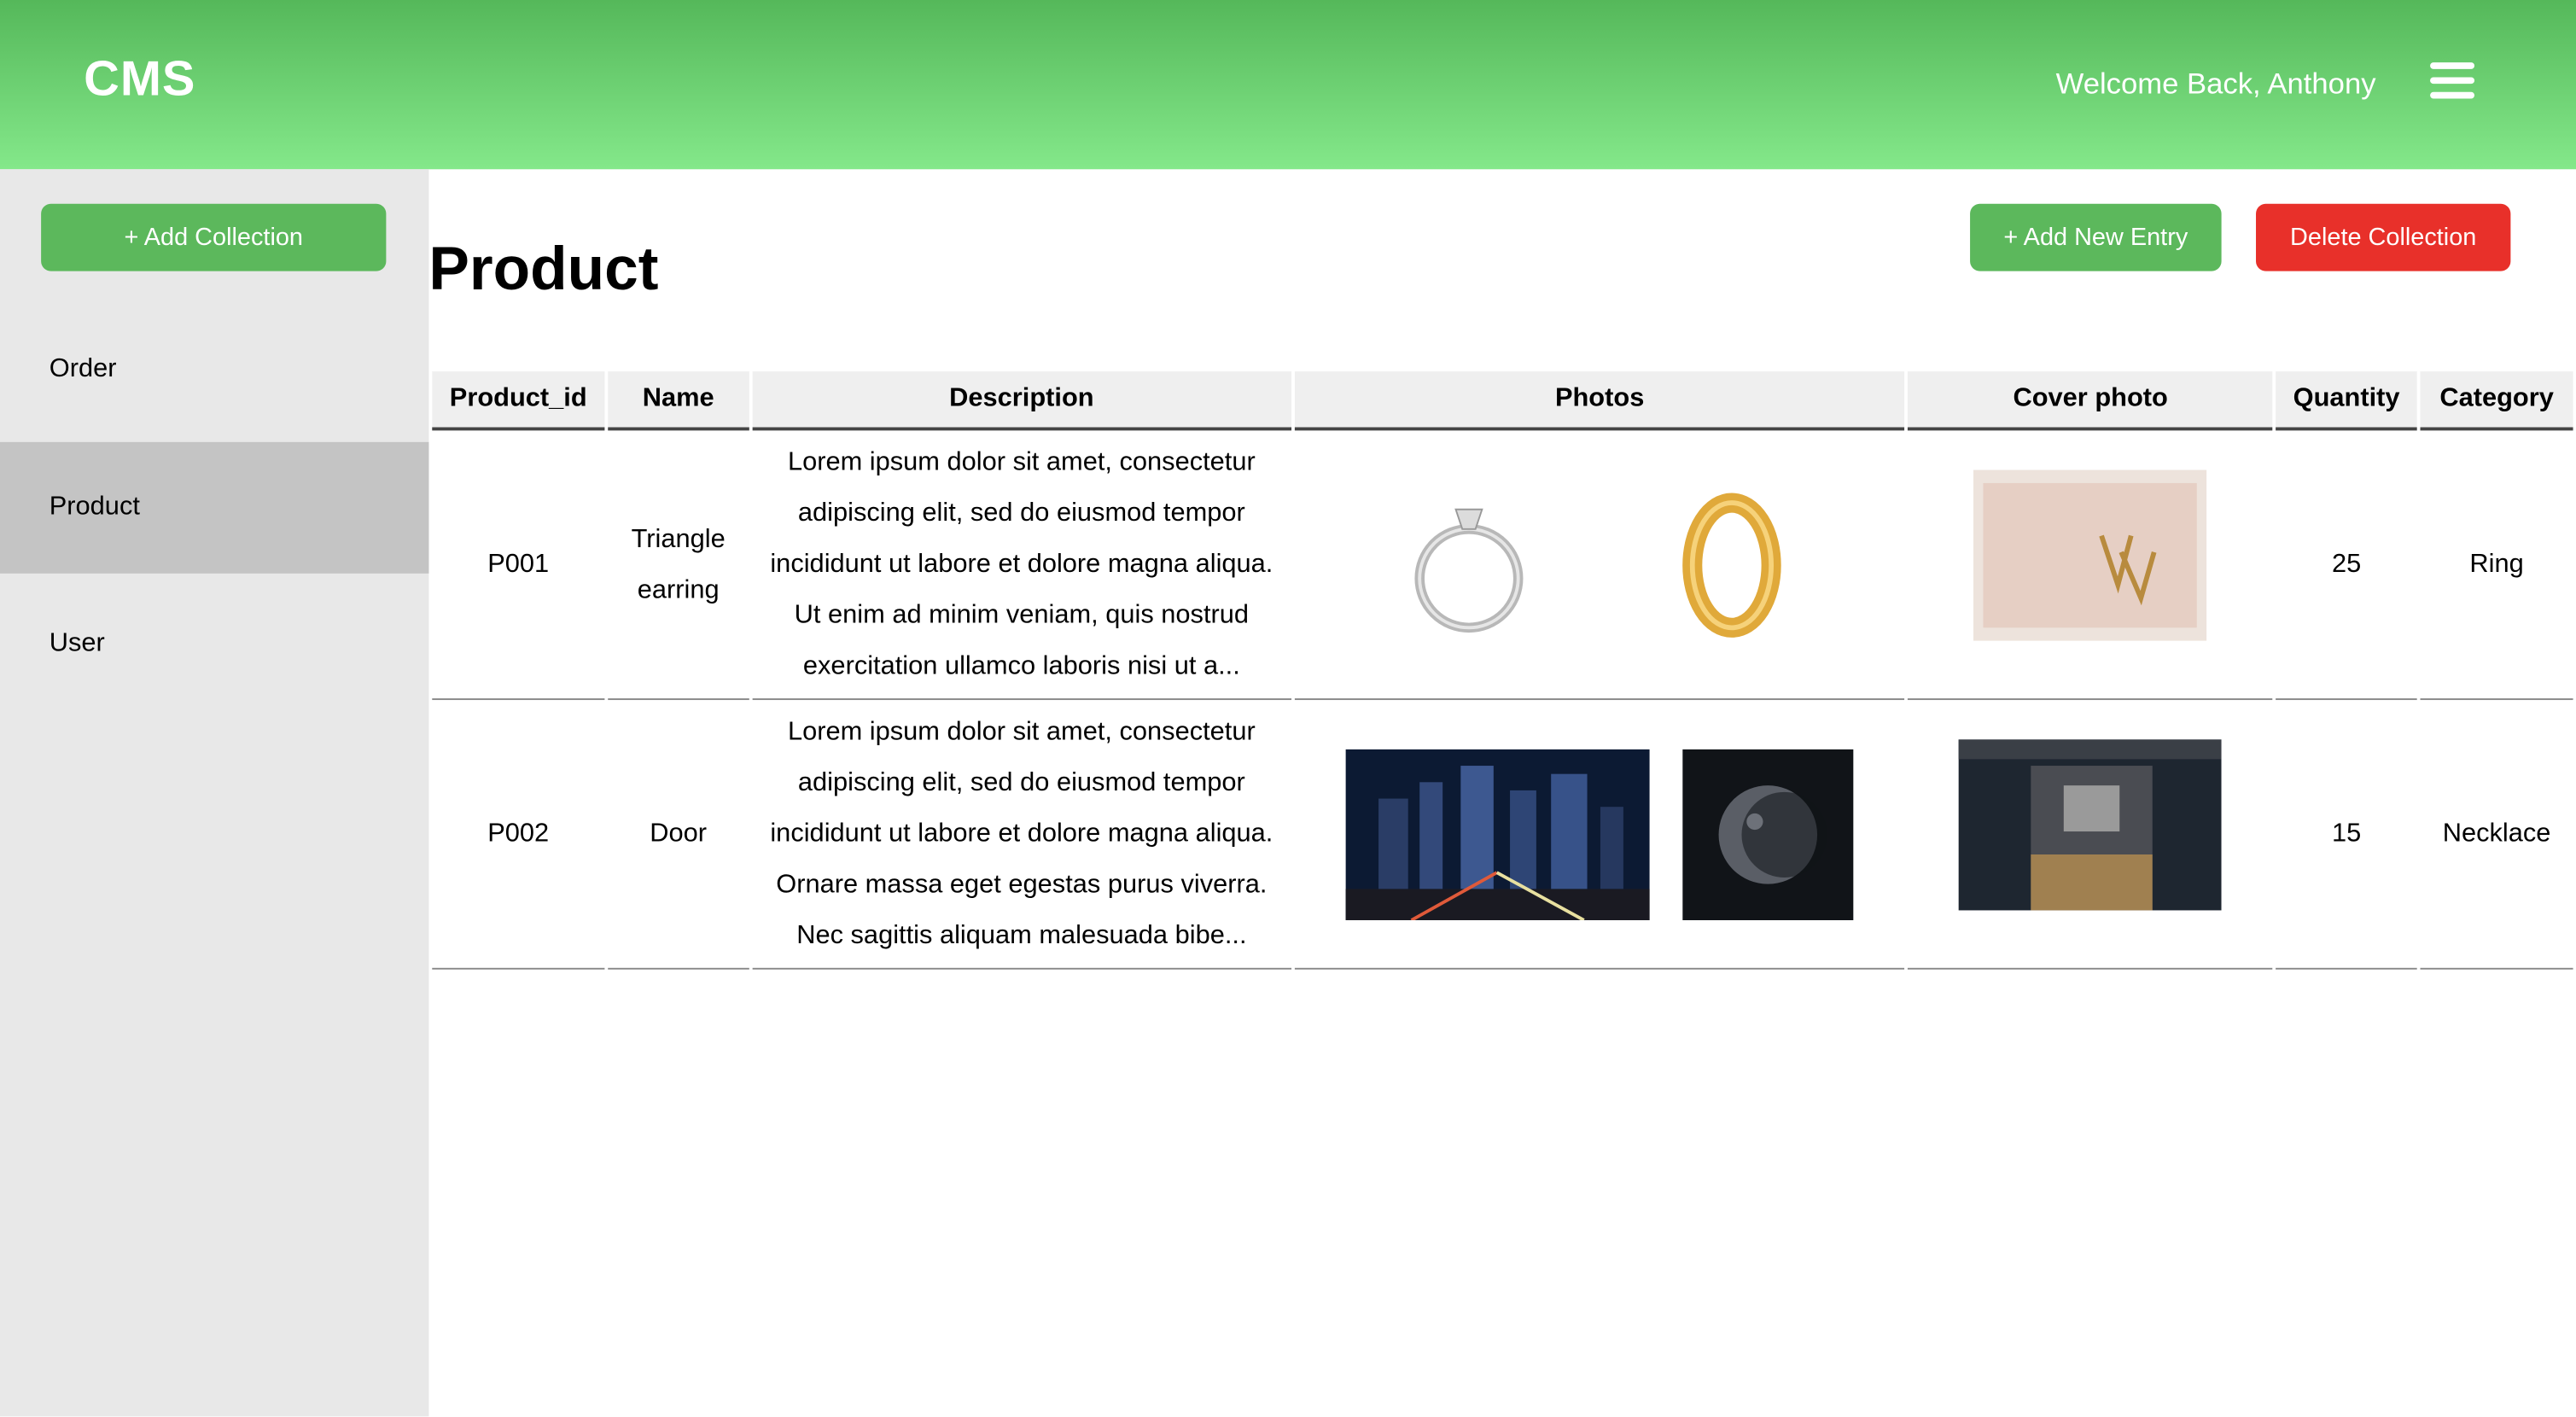  I want to click on column-header-photos: Photos, so click(1599, 401).